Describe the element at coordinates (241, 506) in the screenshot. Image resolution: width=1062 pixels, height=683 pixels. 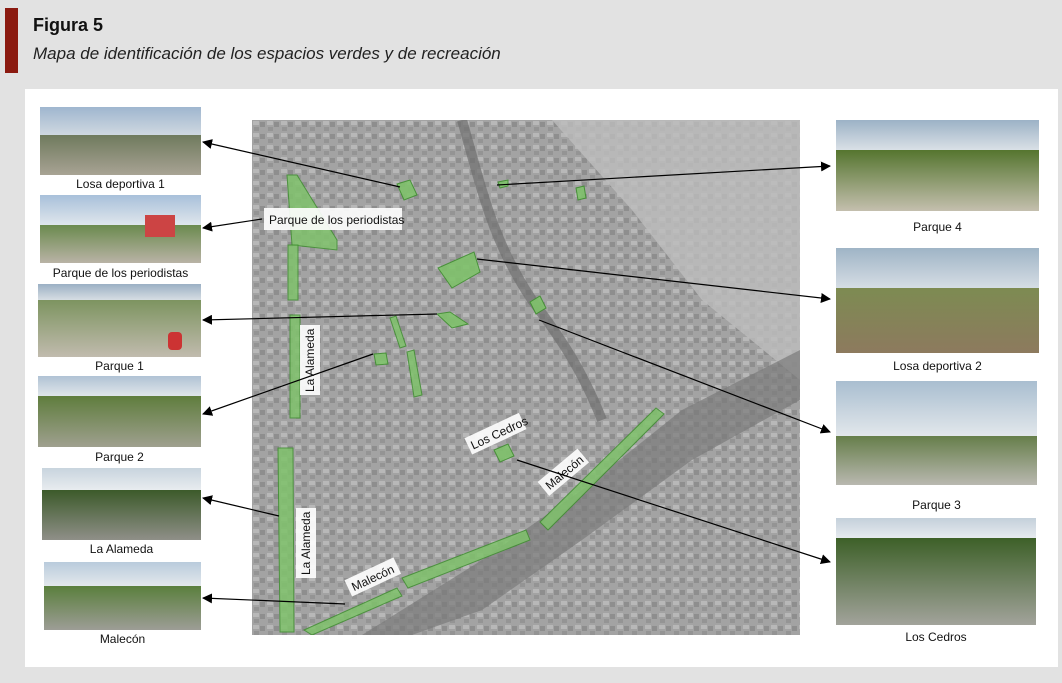
I see `arrow-la-alameda` at that location.